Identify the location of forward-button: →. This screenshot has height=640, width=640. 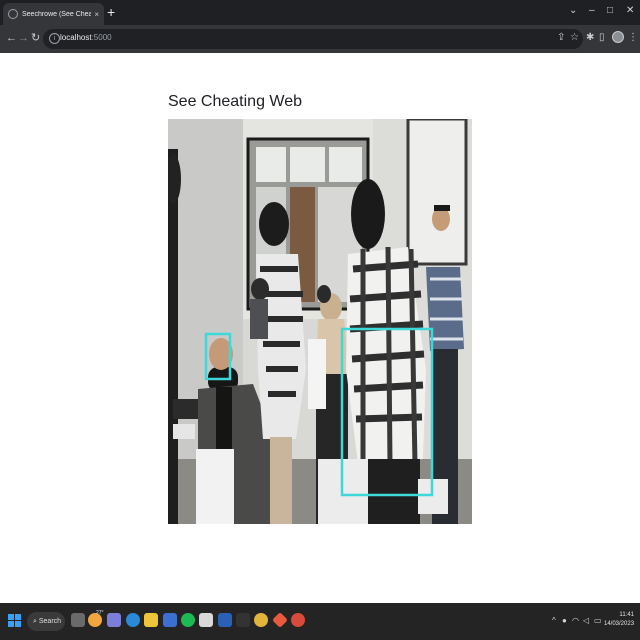
(23, 38).